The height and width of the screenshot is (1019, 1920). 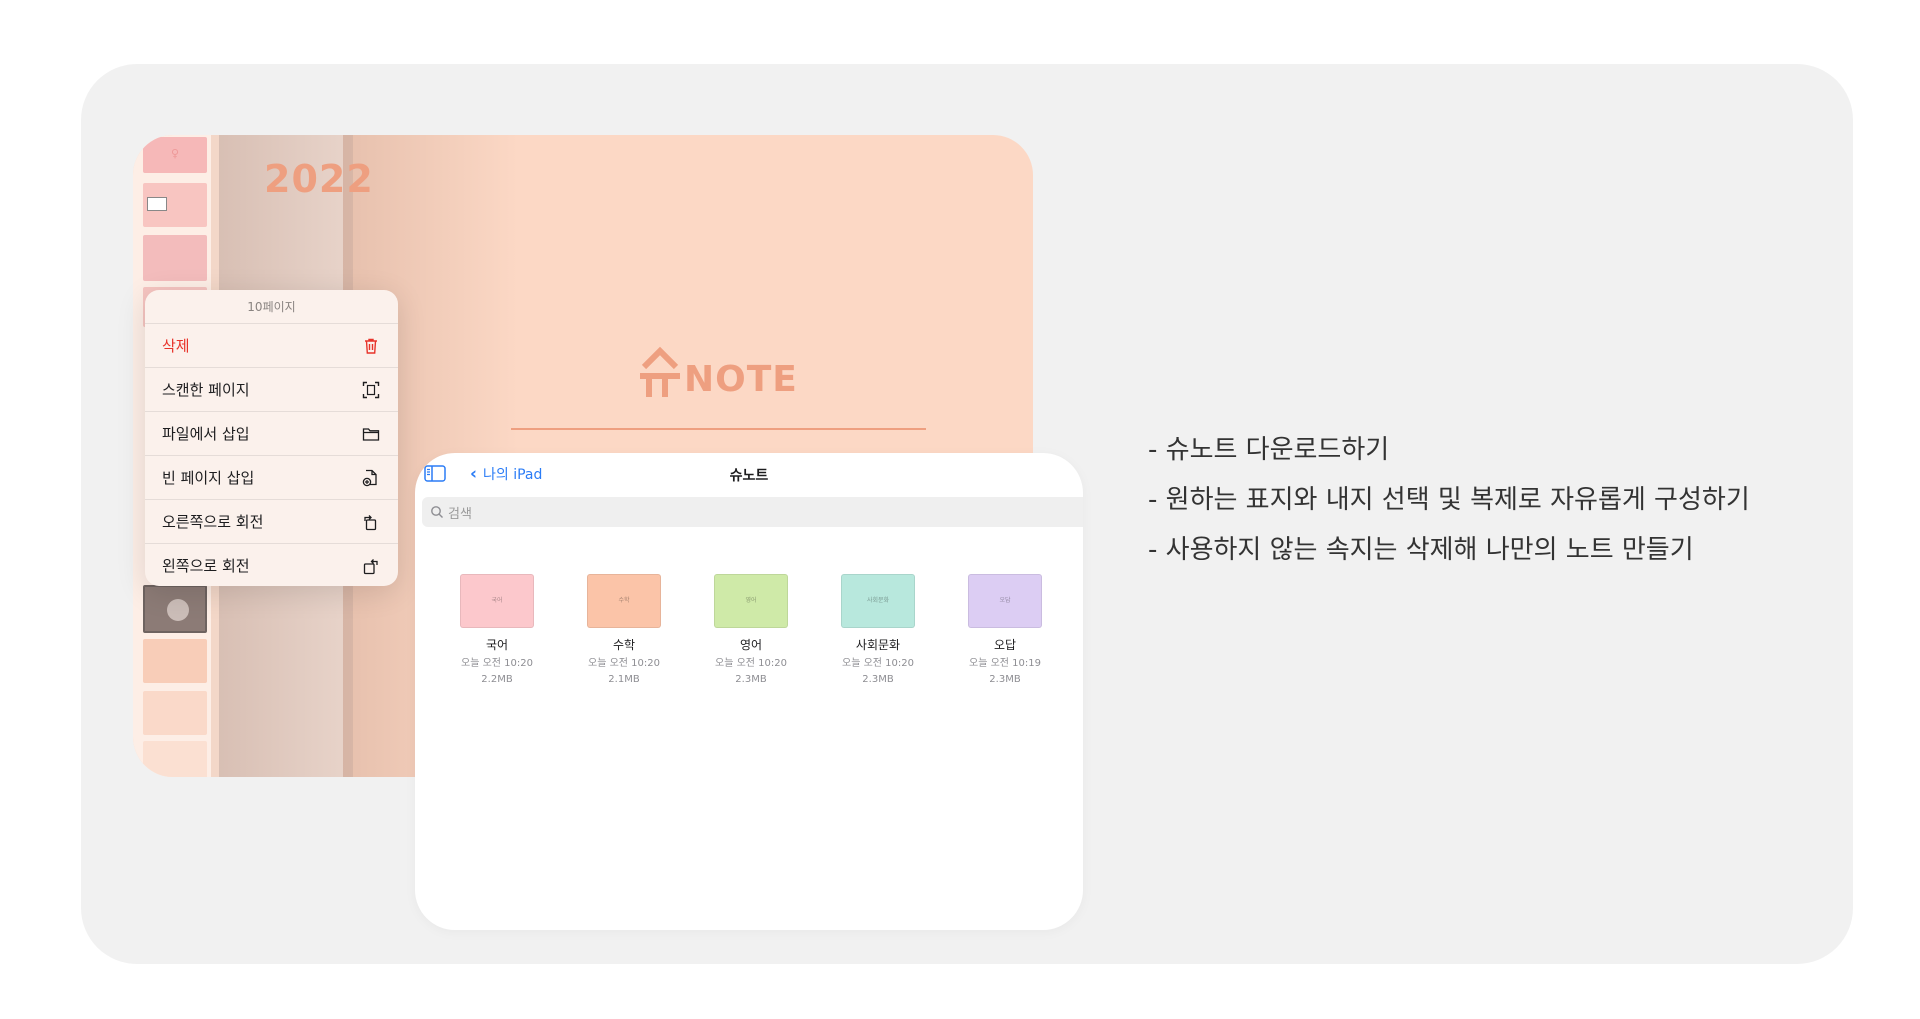 I want to click on cover-label: 영어, so click(x=751, y=600).